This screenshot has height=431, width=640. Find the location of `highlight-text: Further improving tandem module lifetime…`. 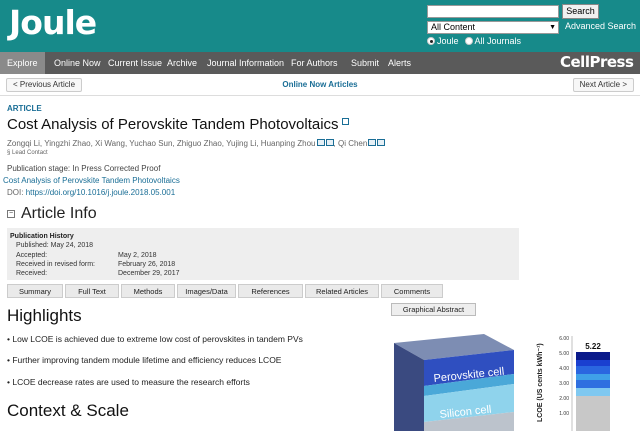

highlight-text: Further improving tandem module lifetime… is located at coordinates (147, 360).